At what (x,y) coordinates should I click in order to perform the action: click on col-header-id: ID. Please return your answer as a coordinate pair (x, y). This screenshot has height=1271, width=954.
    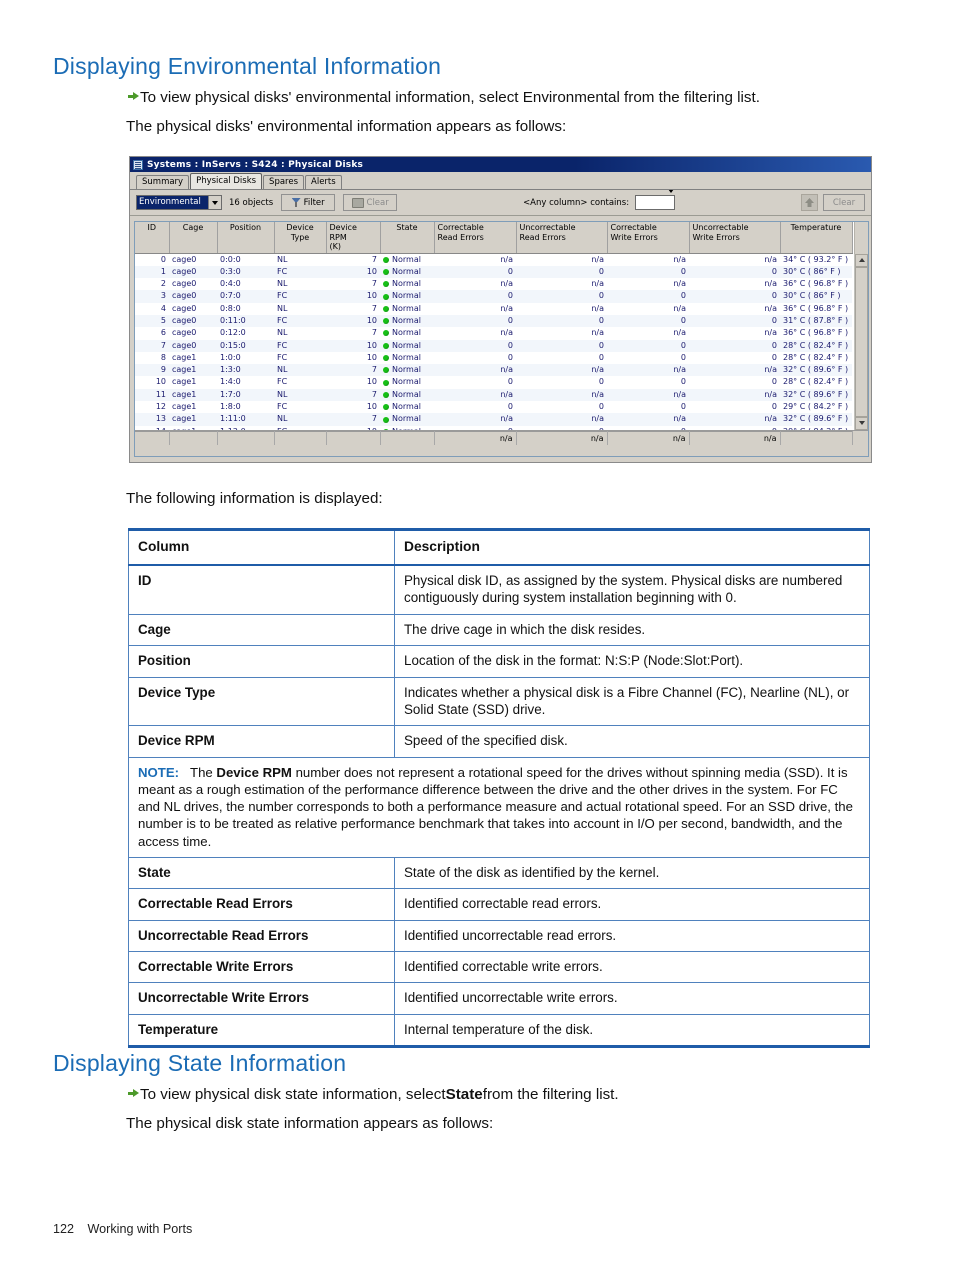
    Looking at the image, I should click on (152, 238).